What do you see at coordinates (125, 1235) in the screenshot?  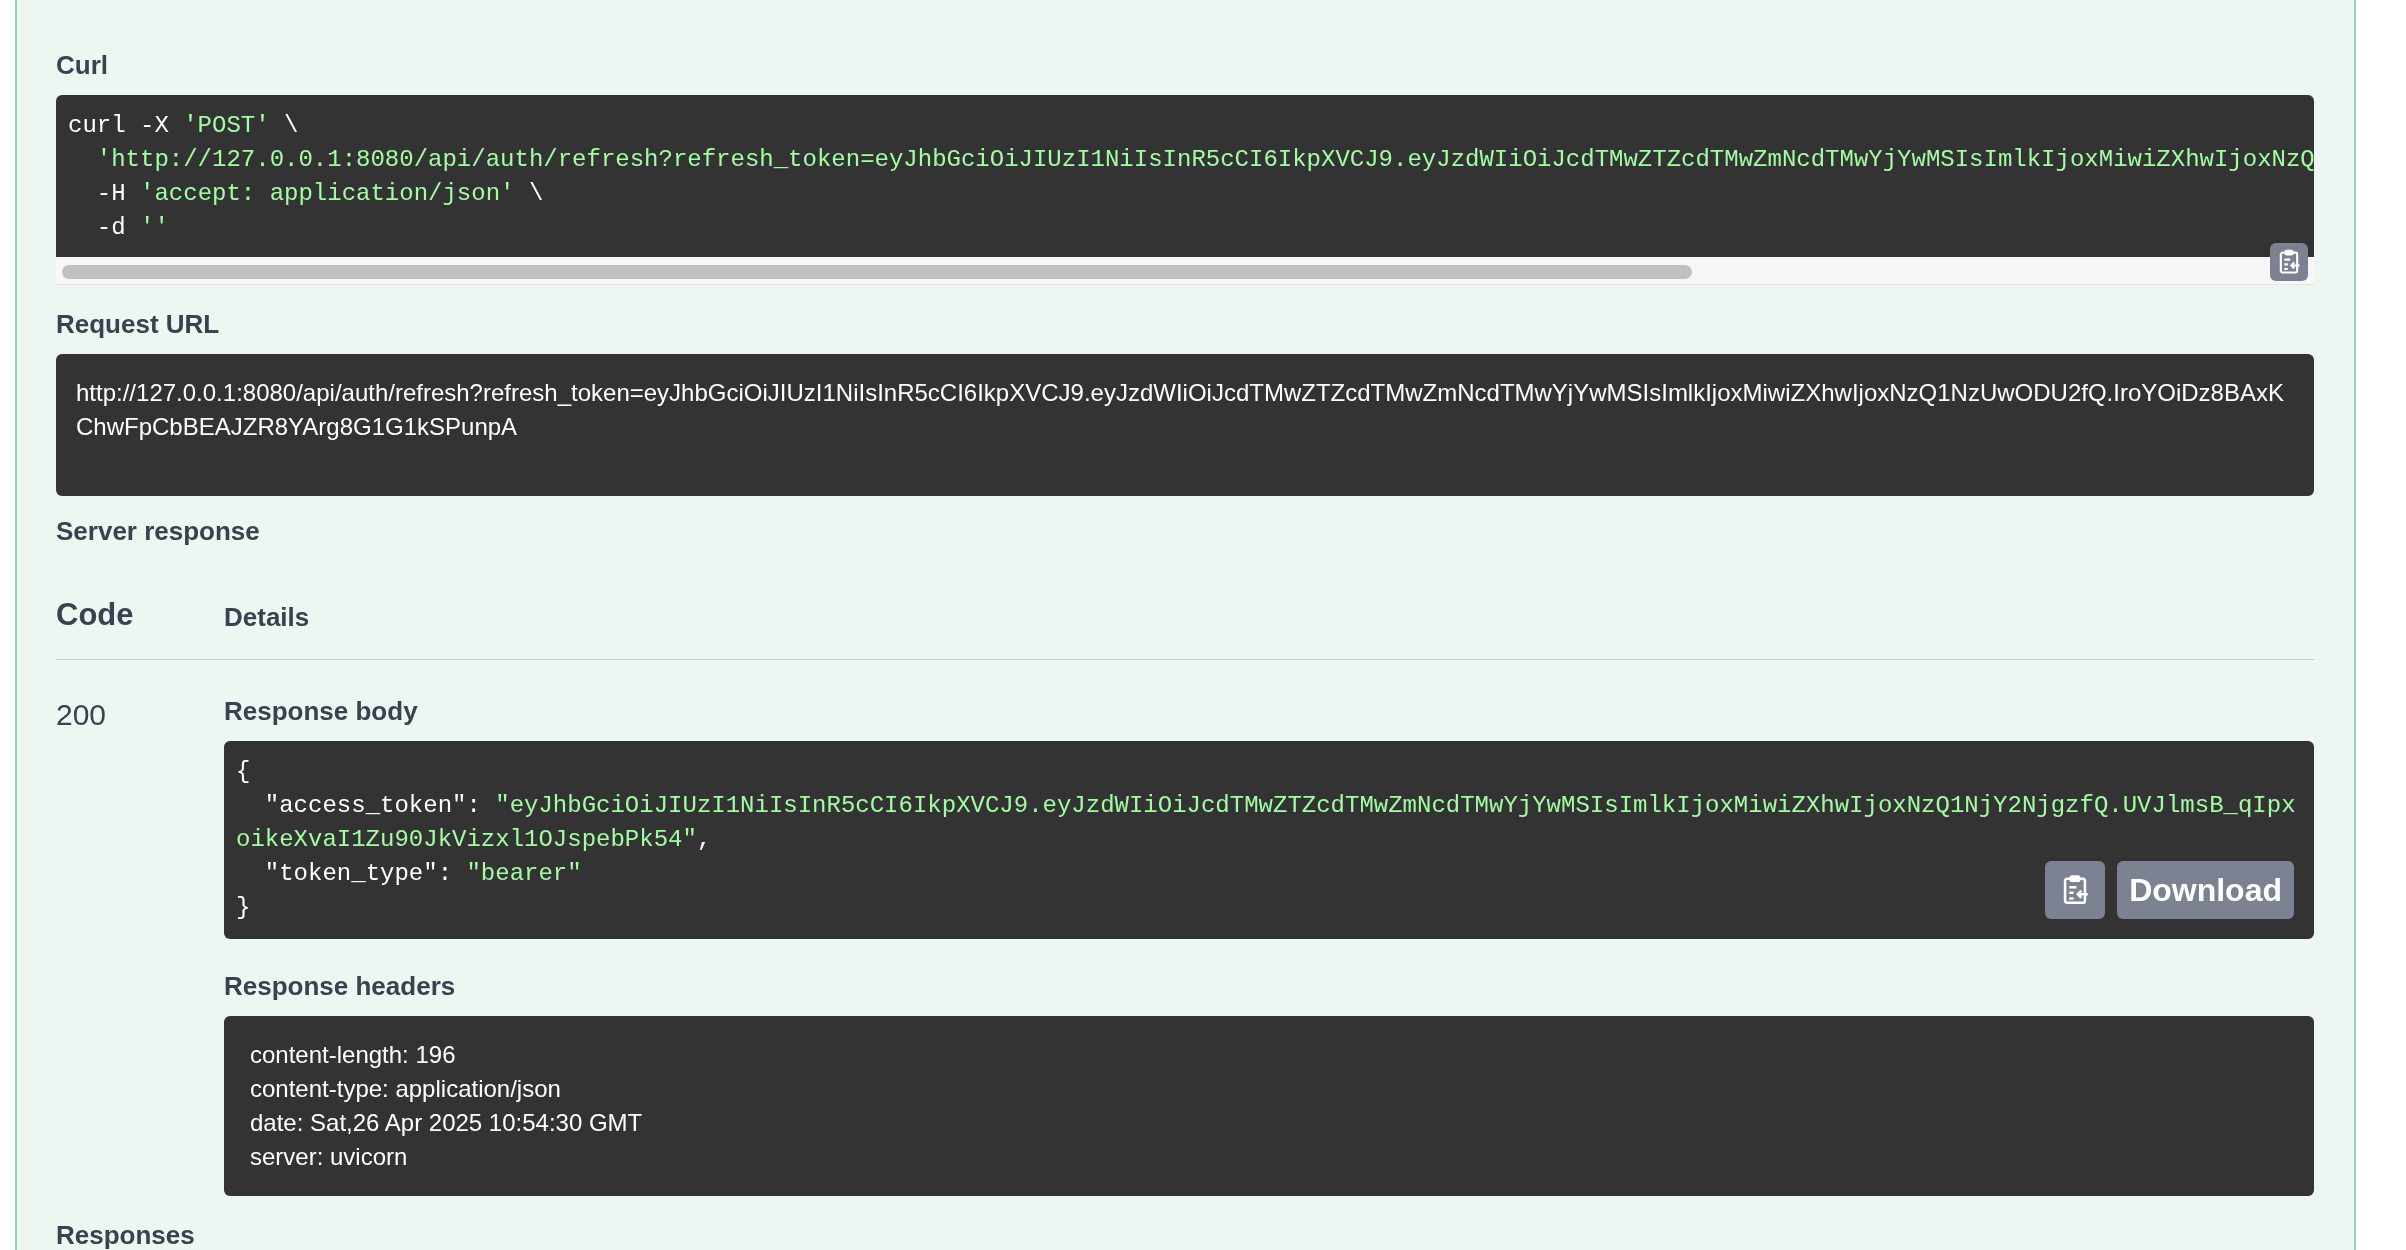 I see `section-label: Responses` at bounding box center [125, 1235].